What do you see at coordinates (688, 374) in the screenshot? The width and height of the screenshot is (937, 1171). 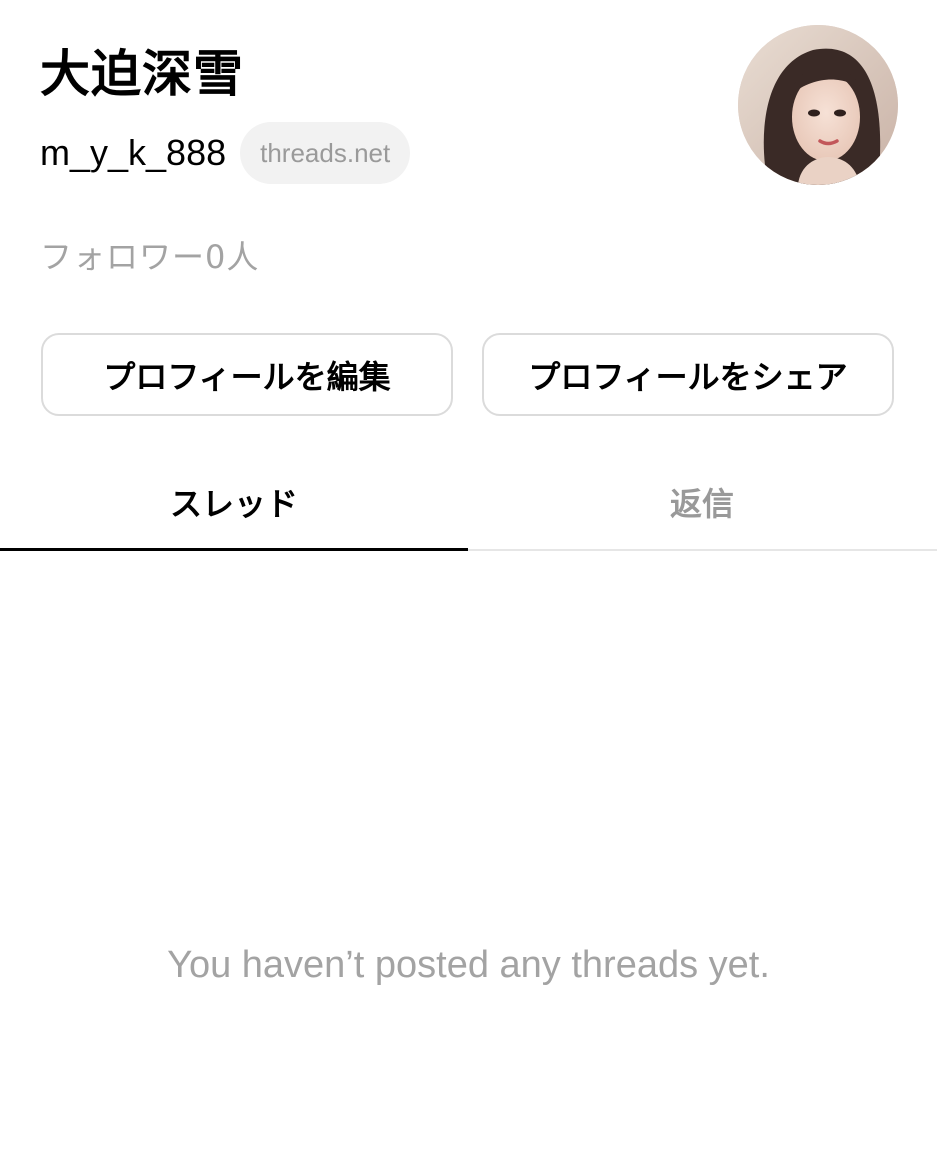 I see `share-profile-button: プロフィールをシェア` at bounding box center [688, 374].